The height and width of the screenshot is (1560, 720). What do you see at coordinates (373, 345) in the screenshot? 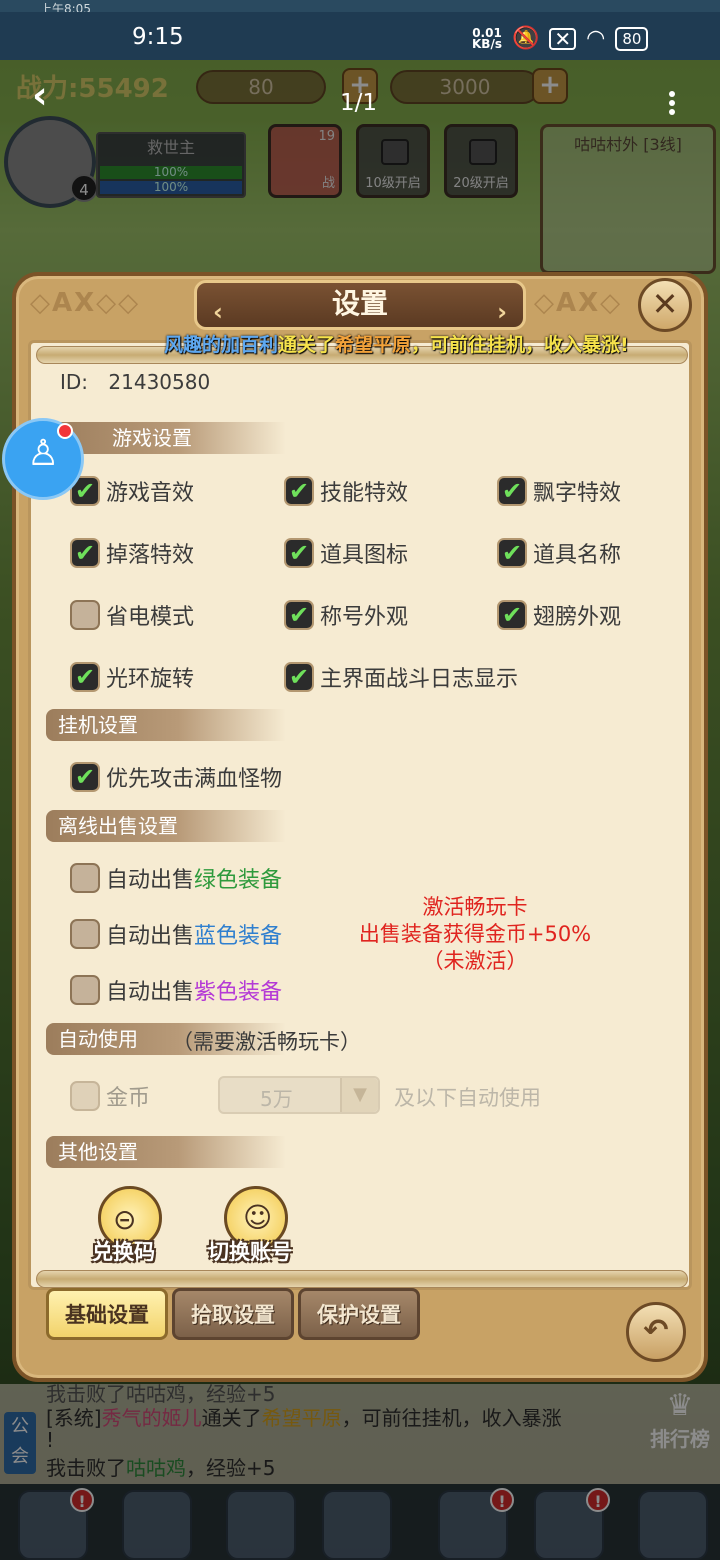
I see `marquee-place: 希望平原` at bounding box center [373, 345].